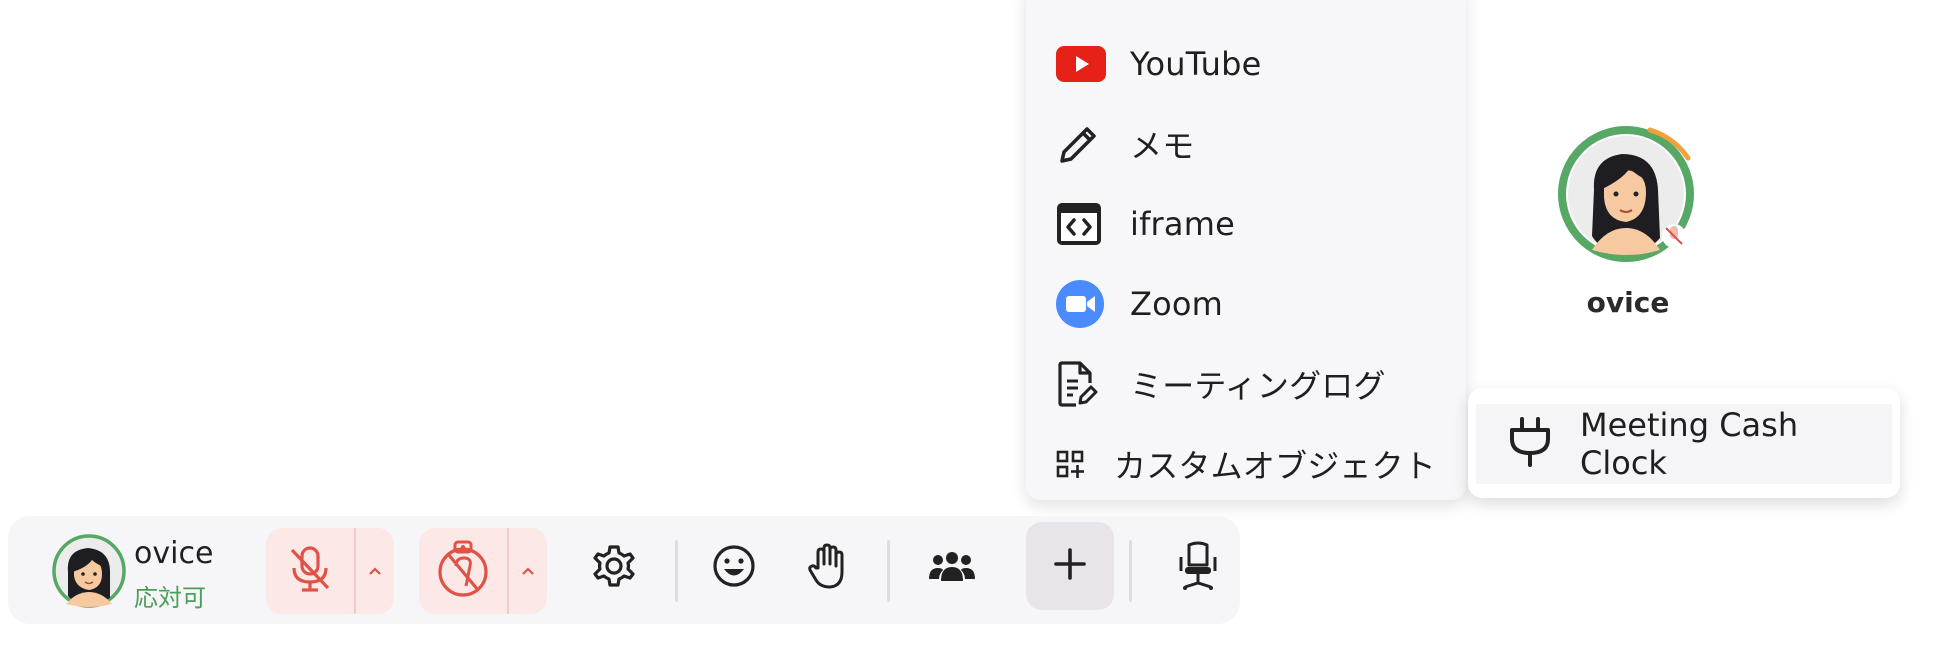 The height and width of the screenshot is (648, 1952). I want to click on map-user-name: ovice, so click(1628, 302).